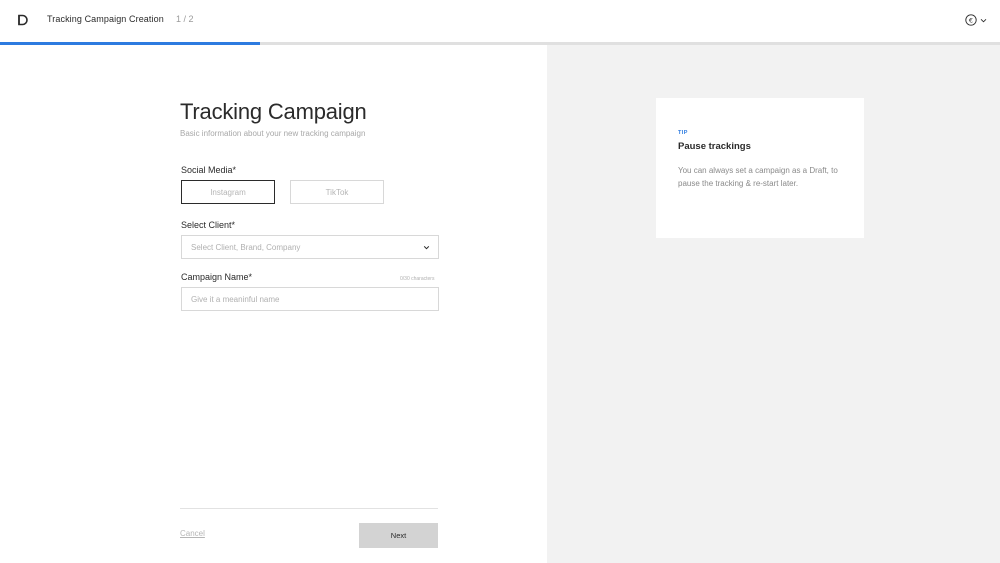 This screenshot has width=1000, height=563. What do you see at coordinates (209, 170) in the screenshot?
I see `social-media-label: Social Media*` at bounding box center [209, 170].